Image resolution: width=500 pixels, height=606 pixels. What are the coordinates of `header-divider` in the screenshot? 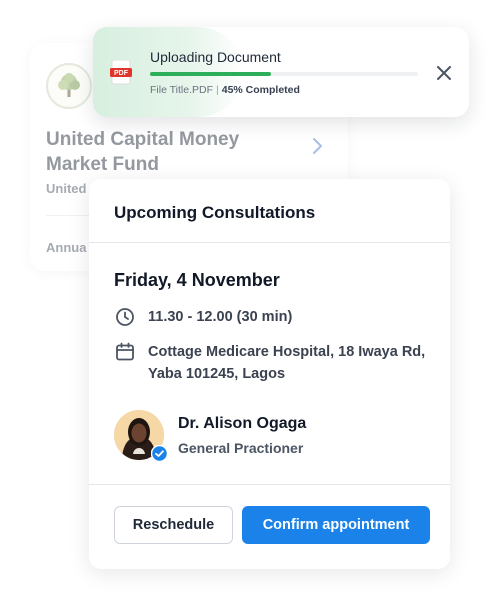 It's located at (269, 242).